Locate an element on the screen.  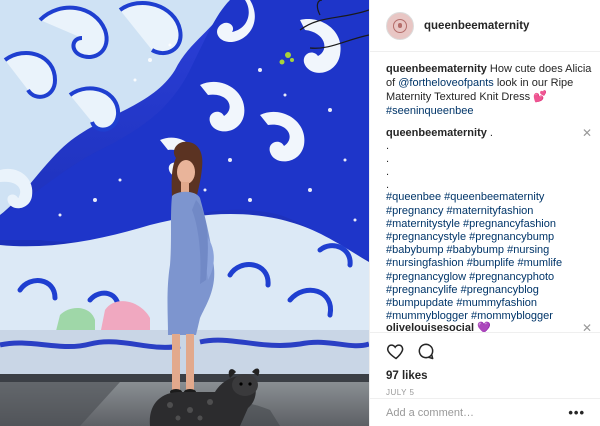
queen-bee-logo-icon is located at coordinates (400, 25).